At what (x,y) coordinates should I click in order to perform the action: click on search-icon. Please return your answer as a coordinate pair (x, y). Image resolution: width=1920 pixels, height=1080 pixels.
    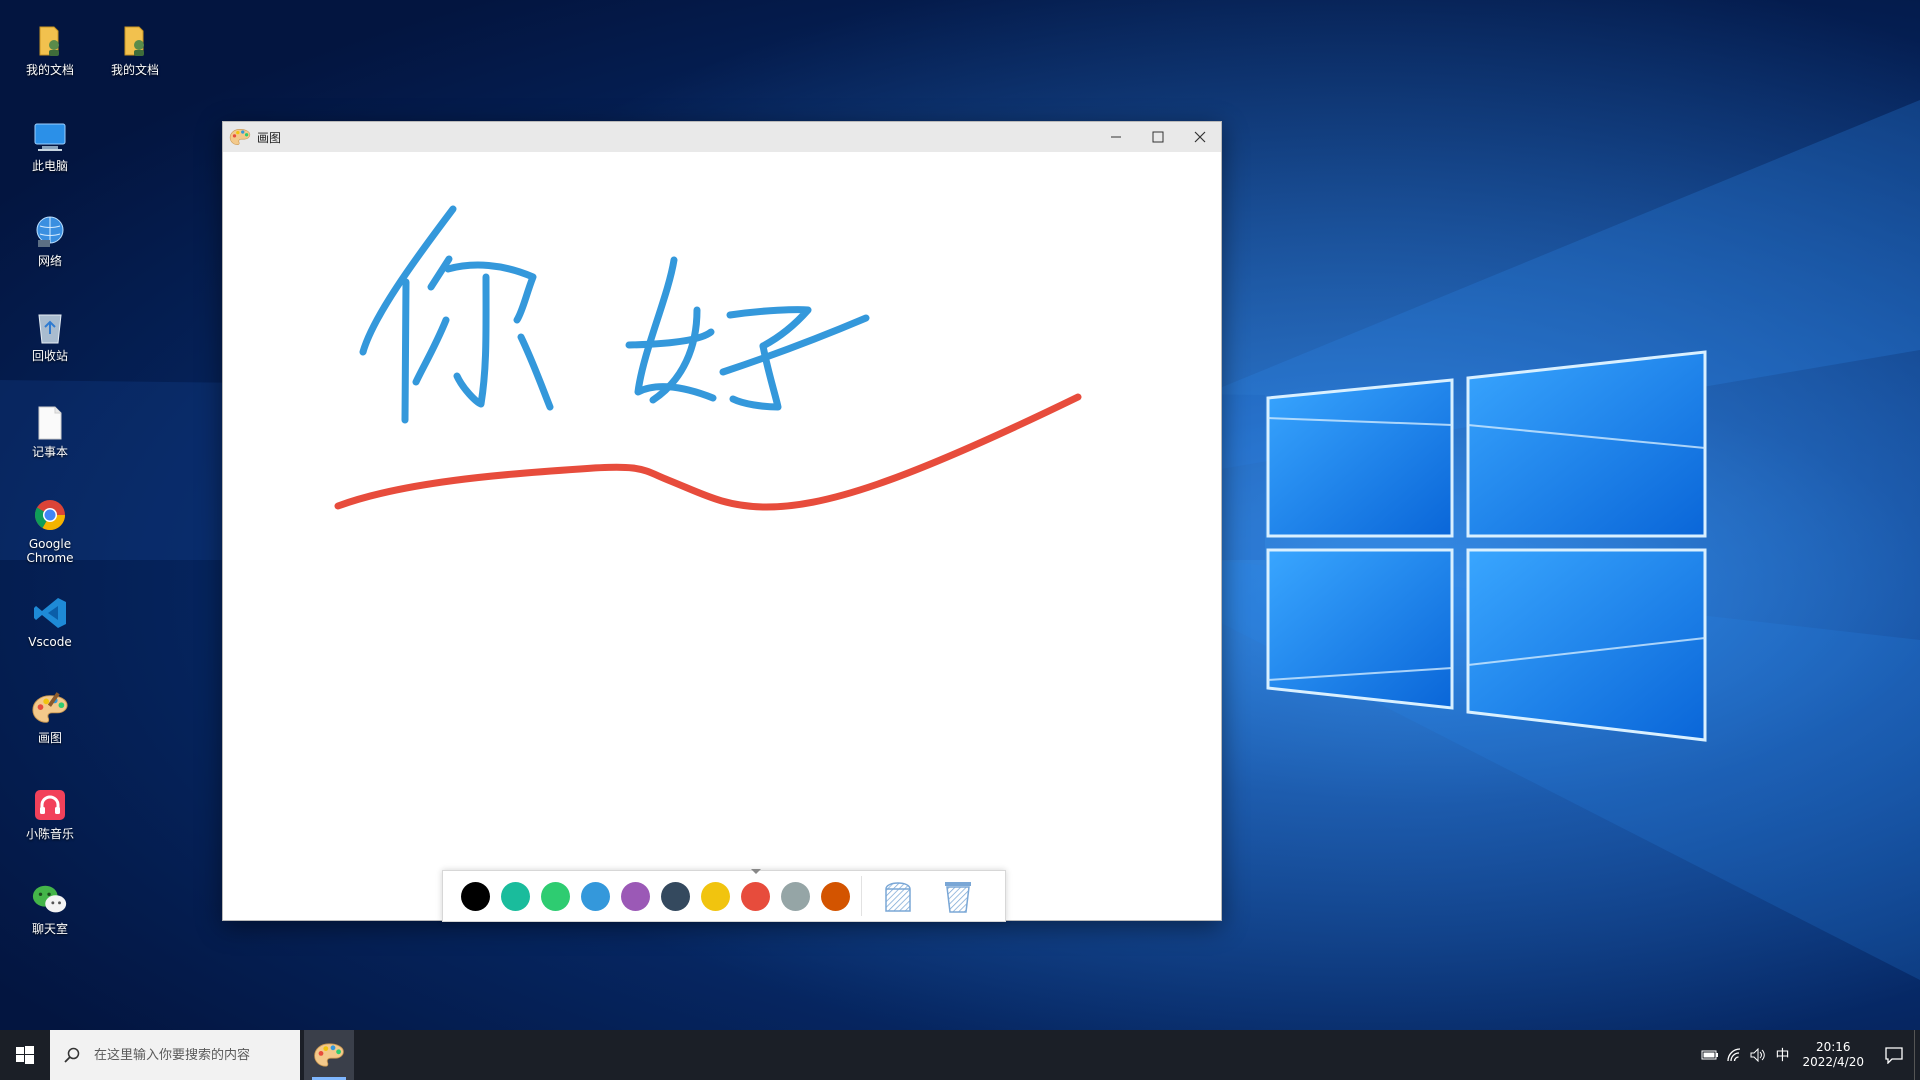
    Looking at the image, I should click on (72, 1055).